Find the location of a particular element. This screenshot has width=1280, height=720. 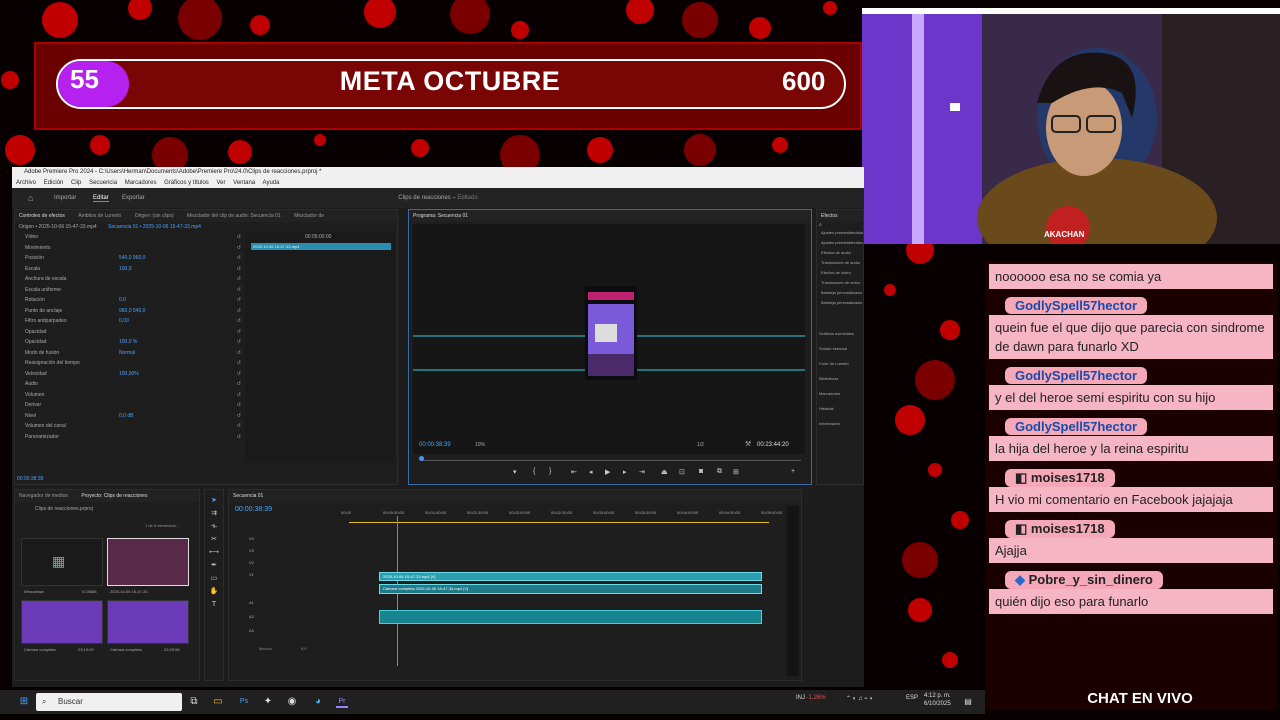

photoshop-icon: Ps is located at coordinates (244, 702).